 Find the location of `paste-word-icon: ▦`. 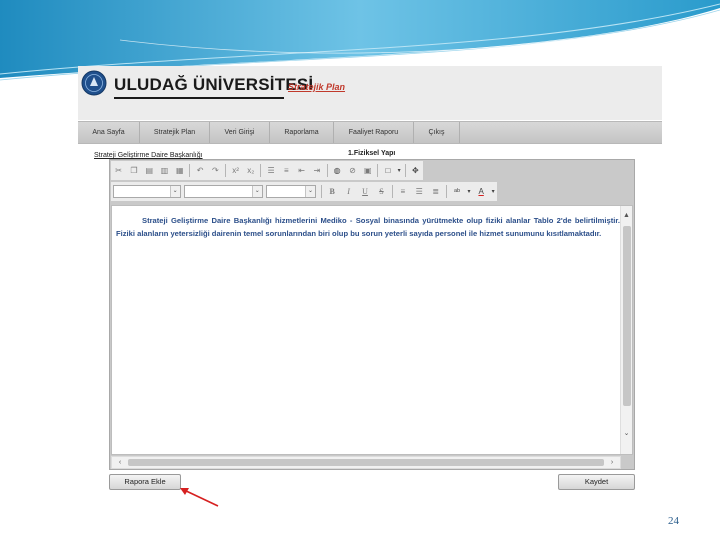

paste-word-icon: ▦ is located at coordinates (179, 170).